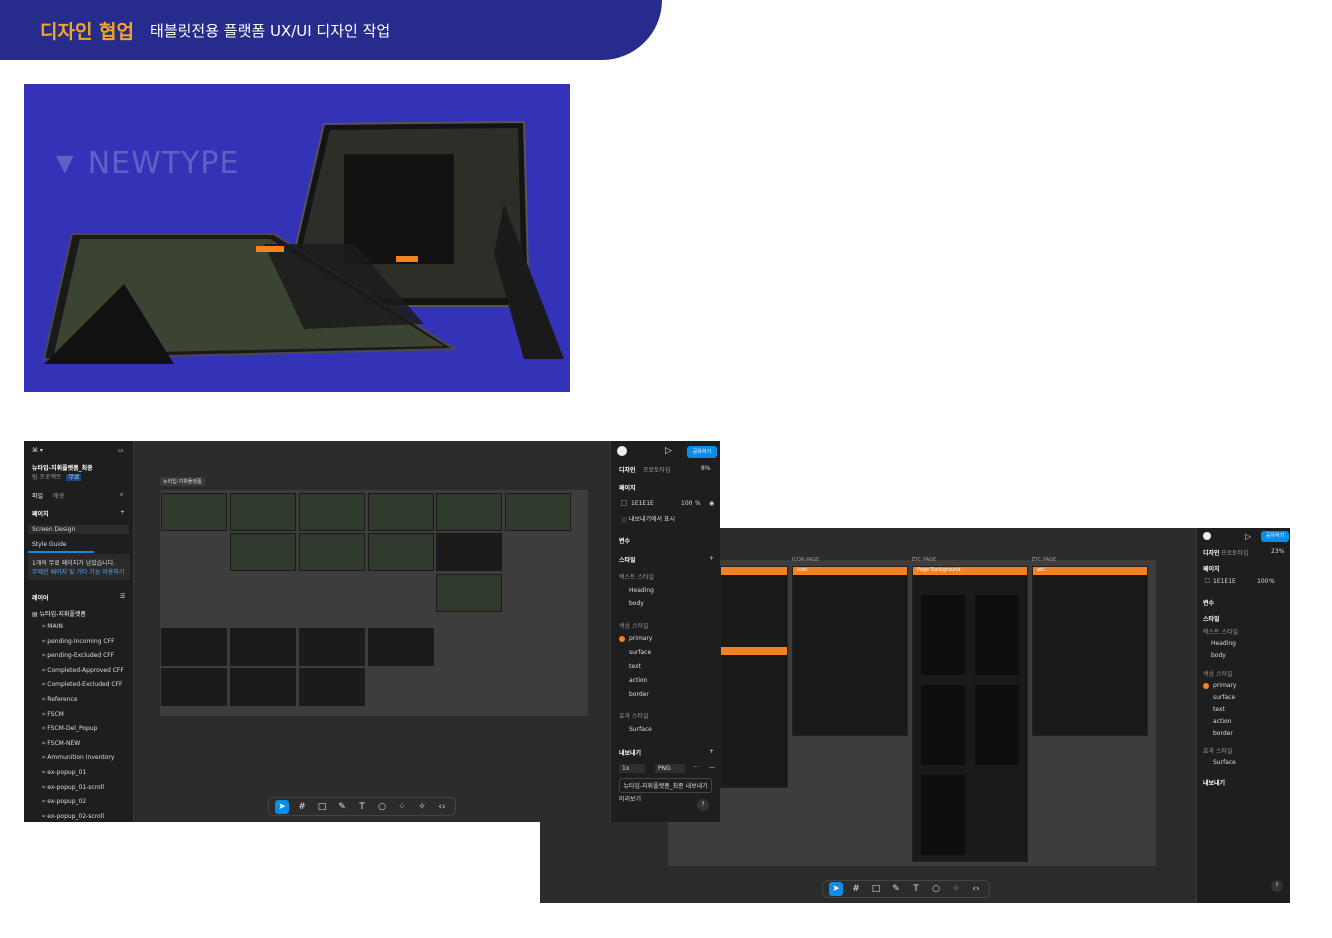 The height and width of the screenshot is (938, 1332). What do you see at coordinates (40, 598) in the screenshot?
I see `layers-label: 레이어` at bounding box center [40, 598].